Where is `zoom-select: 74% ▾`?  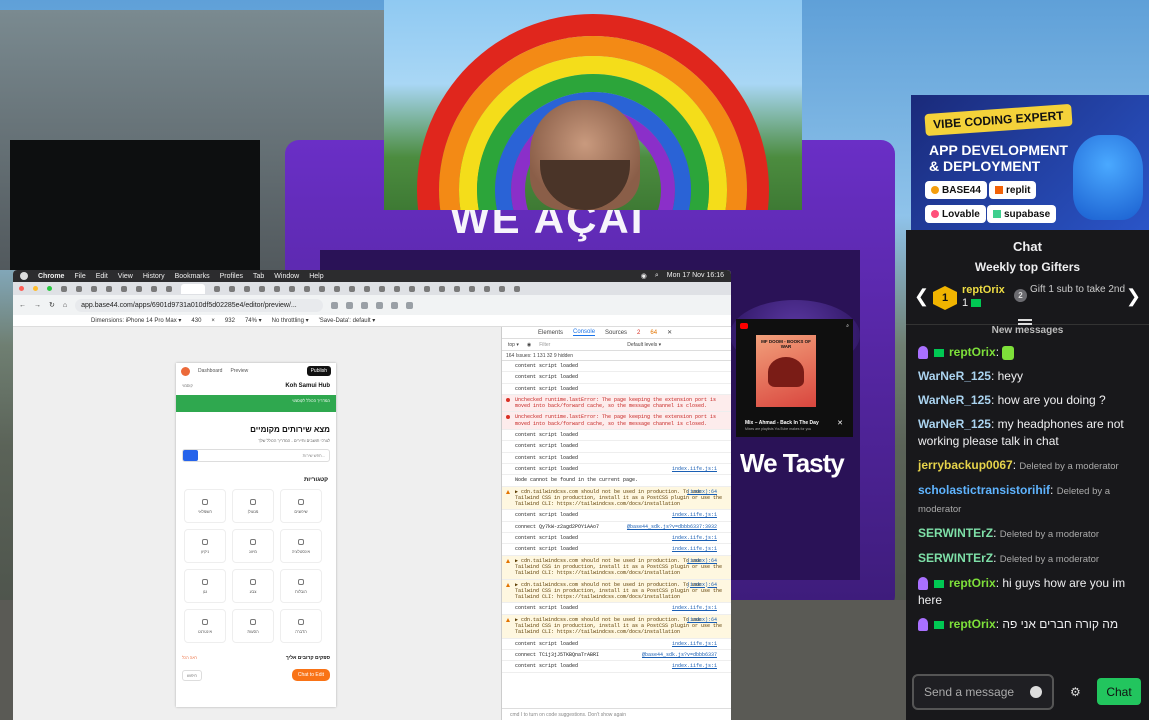 zoom-select: 74% ▾ is located at coordinates (253, 320).